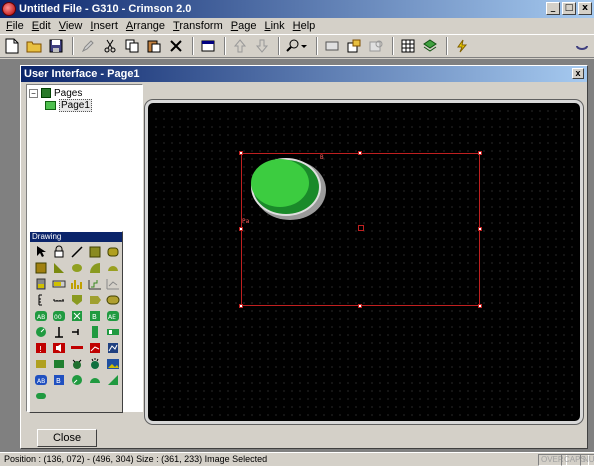  I want to click on export-icon, so click(354, 46).